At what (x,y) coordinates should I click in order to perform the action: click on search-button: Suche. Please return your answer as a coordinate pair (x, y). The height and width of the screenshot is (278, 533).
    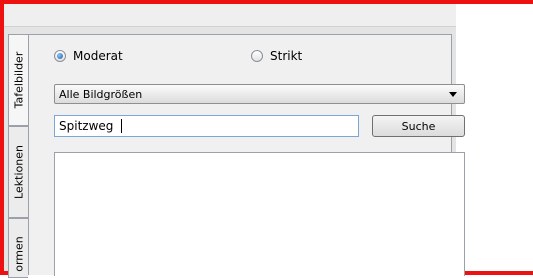
    Looking at the image, I should click on (418, 126).